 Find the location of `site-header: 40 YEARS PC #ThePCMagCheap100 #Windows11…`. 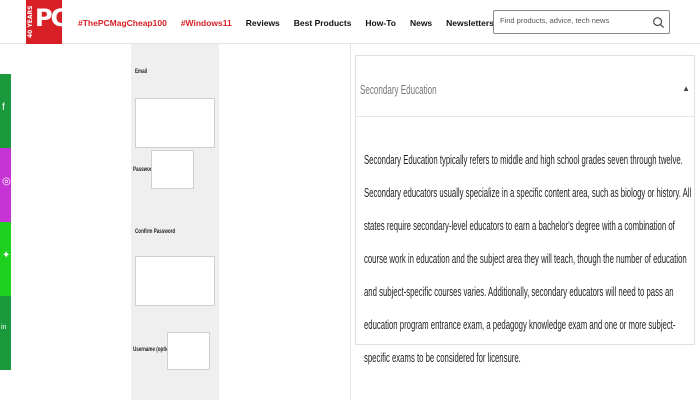

site-header: 40 YEARS PC #ThePCMagCheap100 #Windows11… is located at coordinates (350, 22).